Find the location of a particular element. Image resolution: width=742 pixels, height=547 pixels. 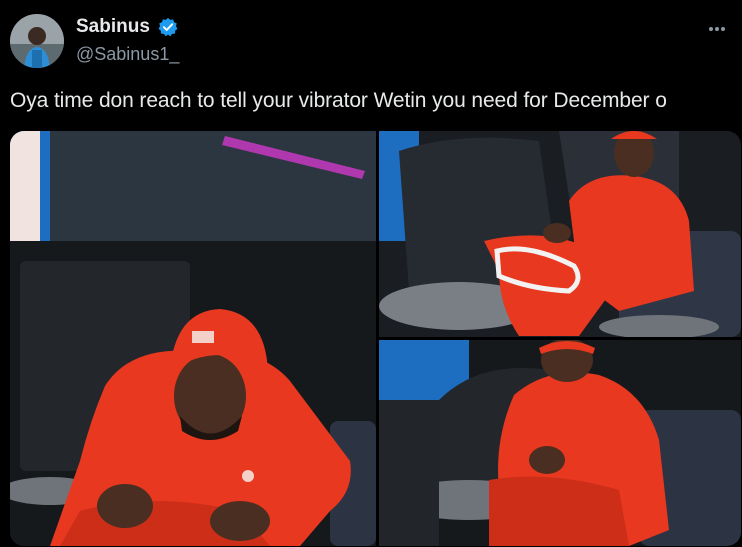

tweet-header: Sabinus @Sabinus1_ is located at coordinates (371, 42).